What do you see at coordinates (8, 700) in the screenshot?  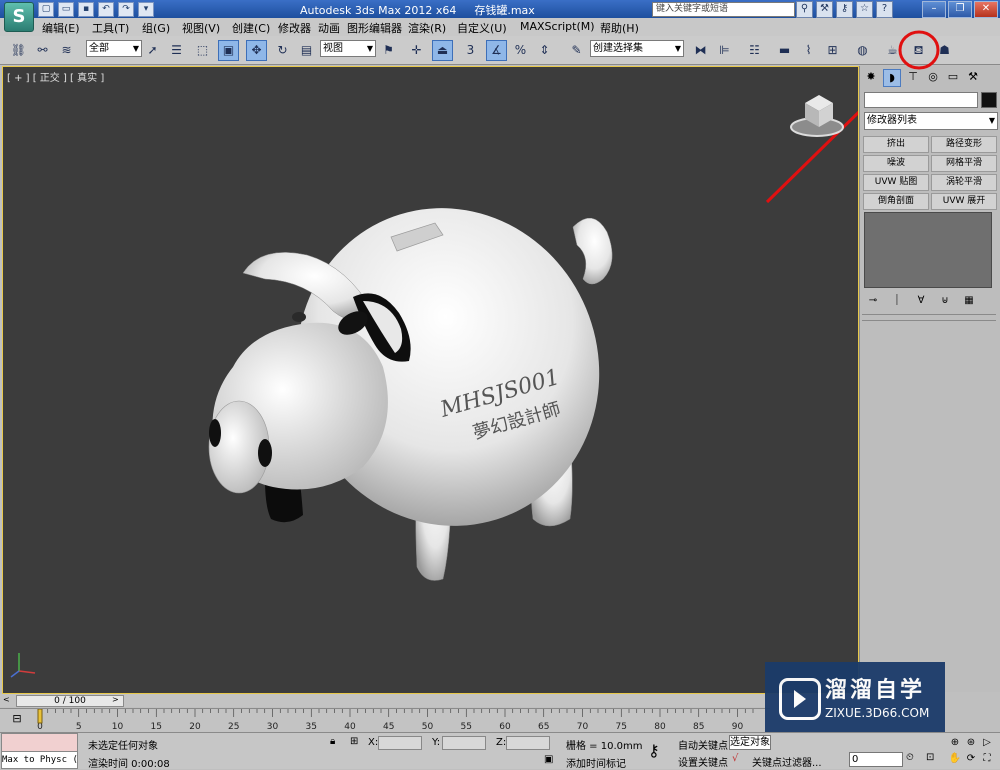 I see `prev-frame-icon: <` at bounding box center [8, 700].